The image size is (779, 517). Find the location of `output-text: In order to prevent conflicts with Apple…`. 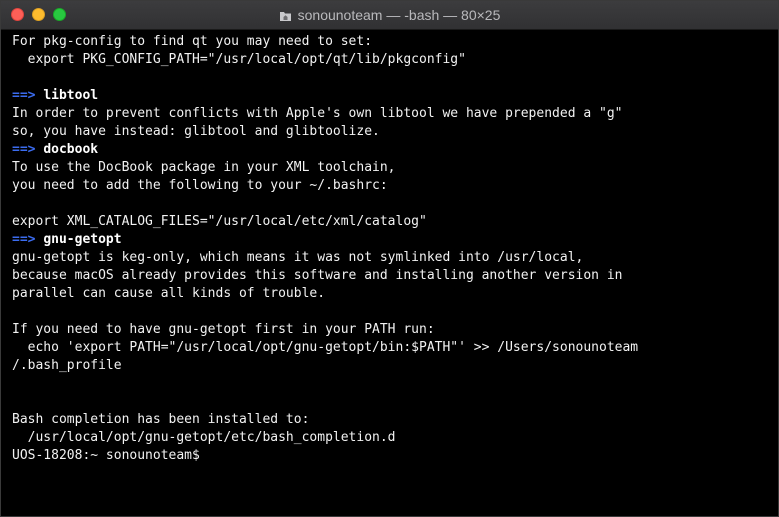

output-text: In order to prevent conflicts with Apple… is located at coordinates (317, 113).